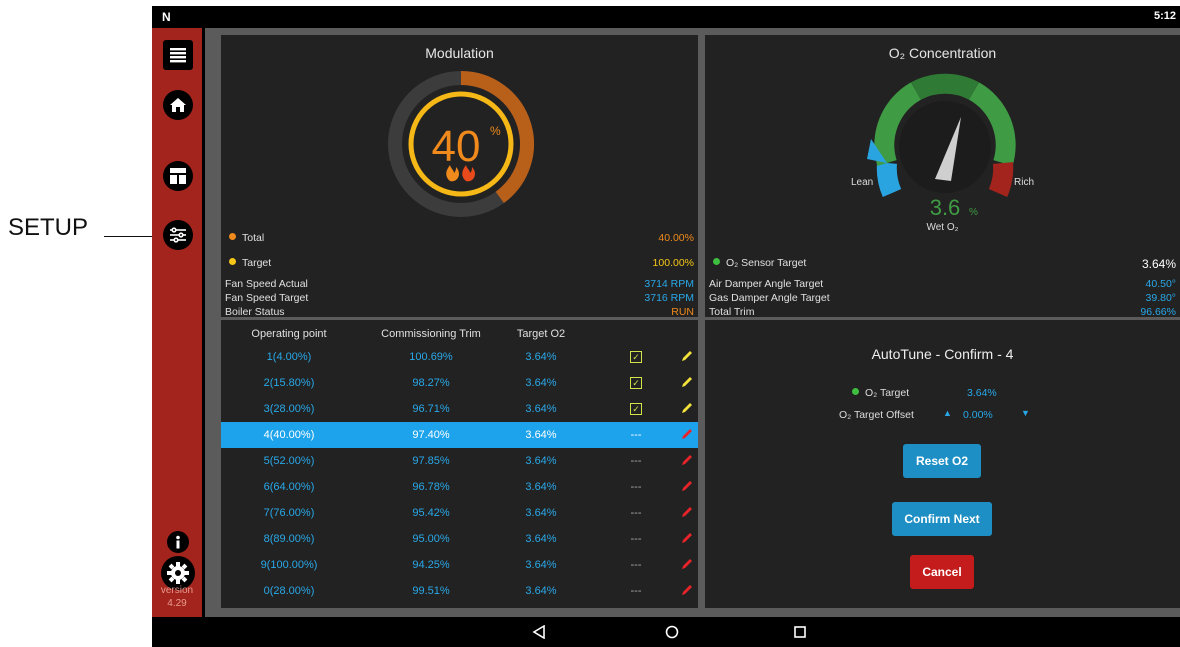  What do you see at coordinates (456, 146) in the screenshot?
I see `modulation-gauge-value: 40` at bounding box center [456, 146].